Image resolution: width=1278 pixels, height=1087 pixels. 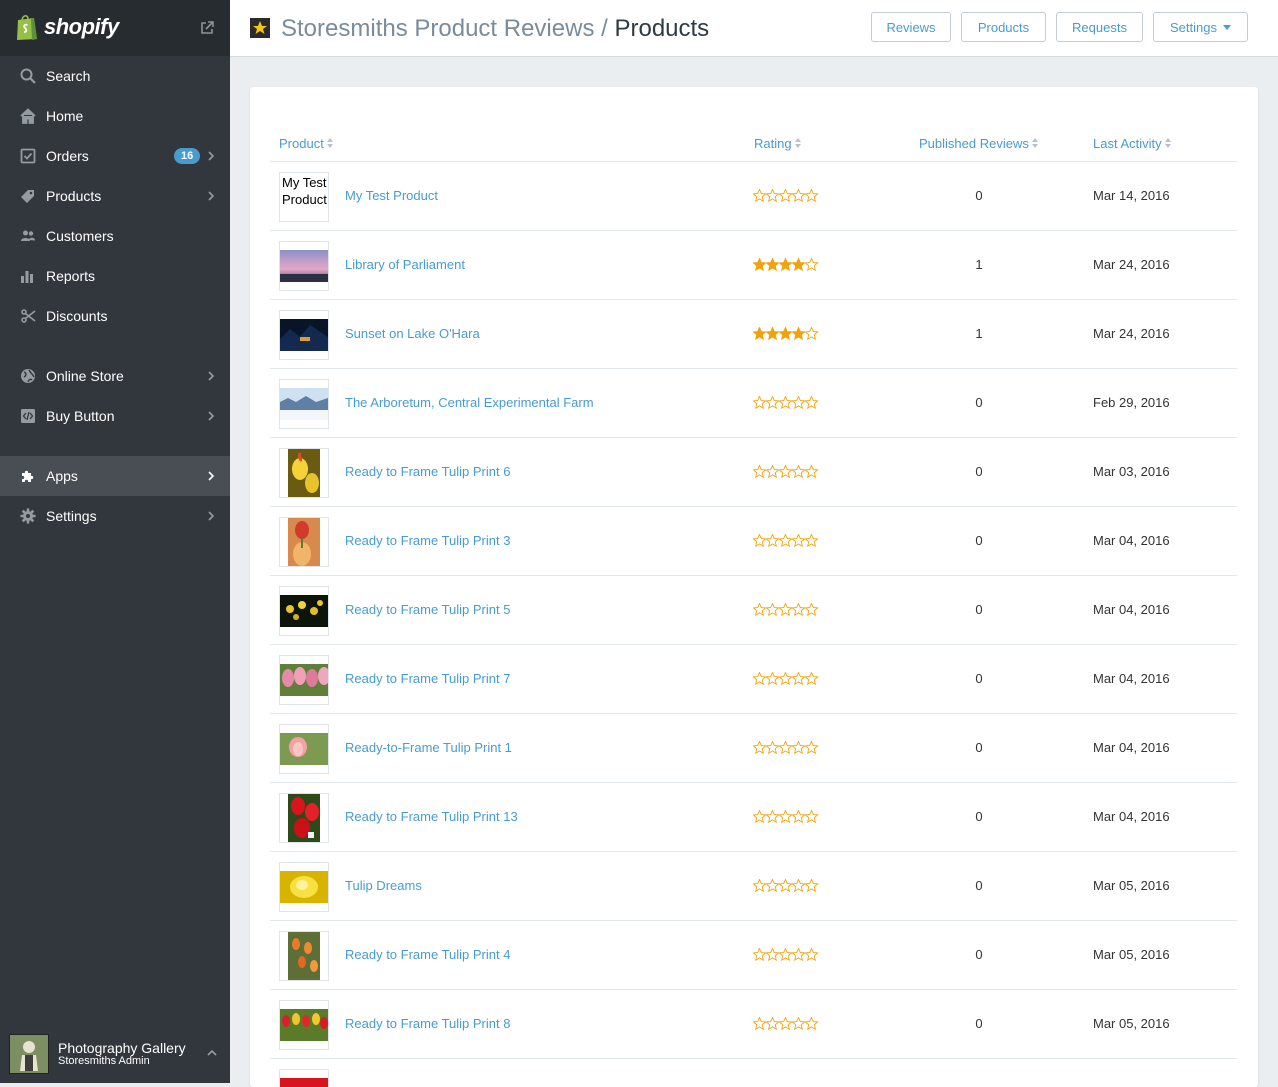 What do you see at coordinates (427, 540) in the screenshot?
I see `product-name-link: Ready to Frame Tulip Print 3` at bounding box center [427, 540].